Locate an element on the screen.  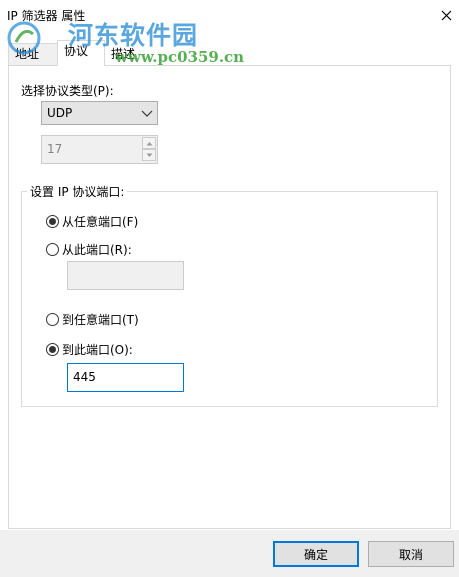
watermark-url: www.pc0359.cn is located at coordinates (180, 57).